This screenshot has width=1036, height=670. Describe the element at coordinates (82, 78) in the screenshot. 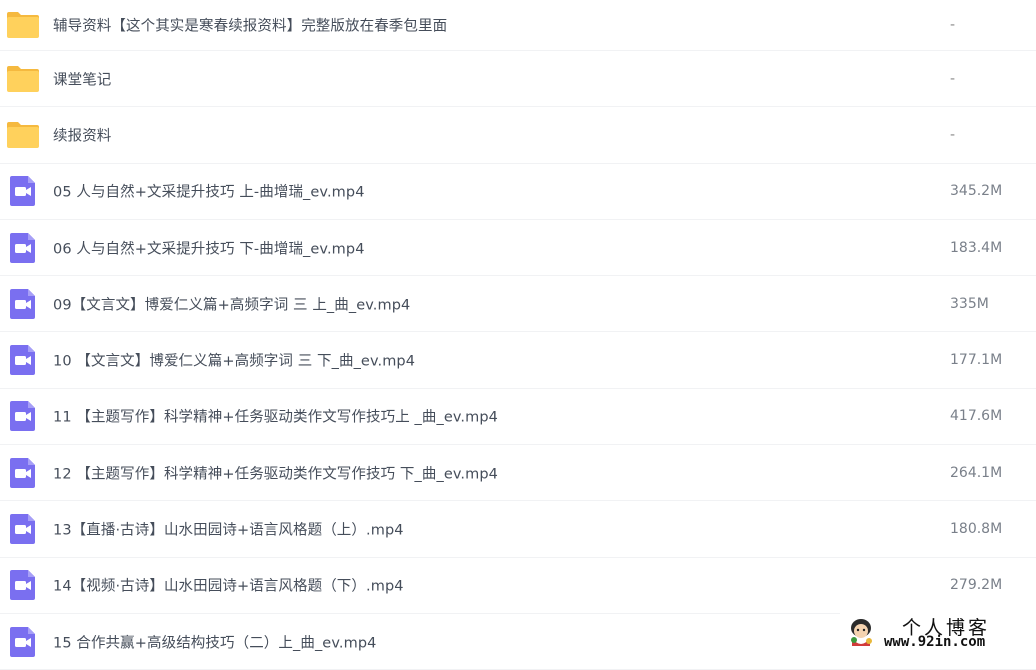

I see `file-name: 课堂笔记` at that location.